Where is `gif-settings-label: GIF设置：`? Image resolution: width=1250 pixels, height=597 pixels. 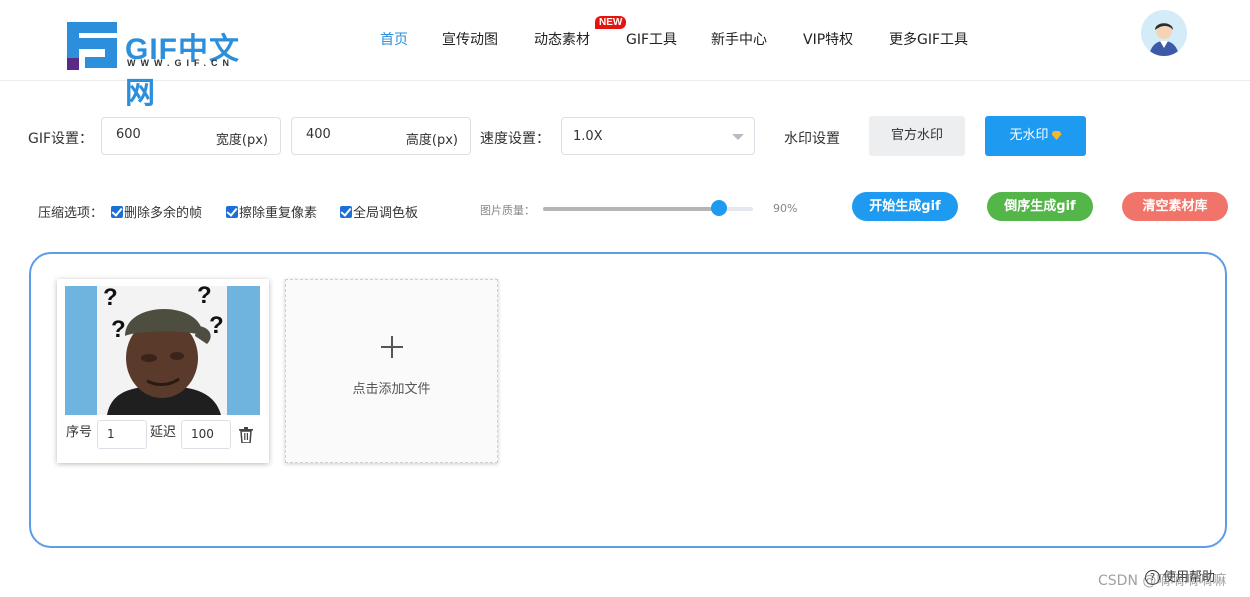
gif-settings-label: GIF设置： is located at coordinates (61, 139).